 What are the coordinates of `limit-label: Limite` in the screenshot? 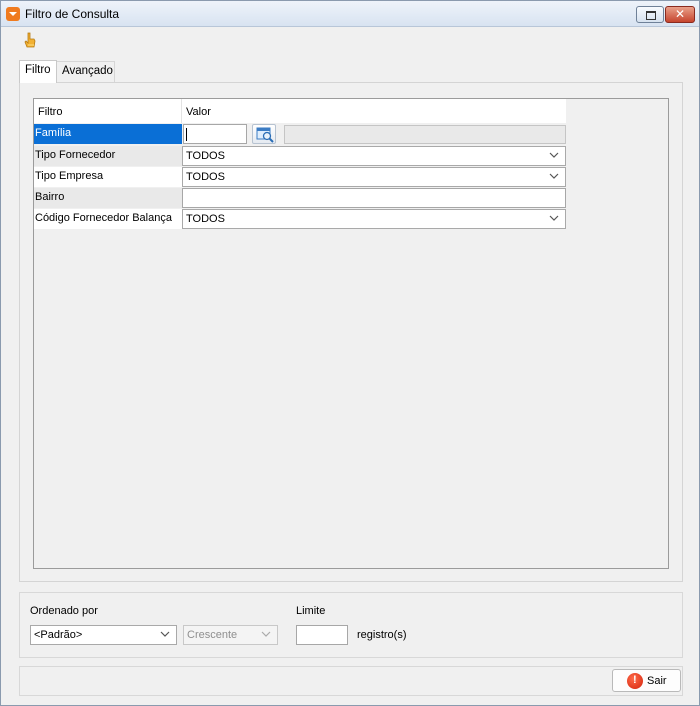 It's located at (311, 611).